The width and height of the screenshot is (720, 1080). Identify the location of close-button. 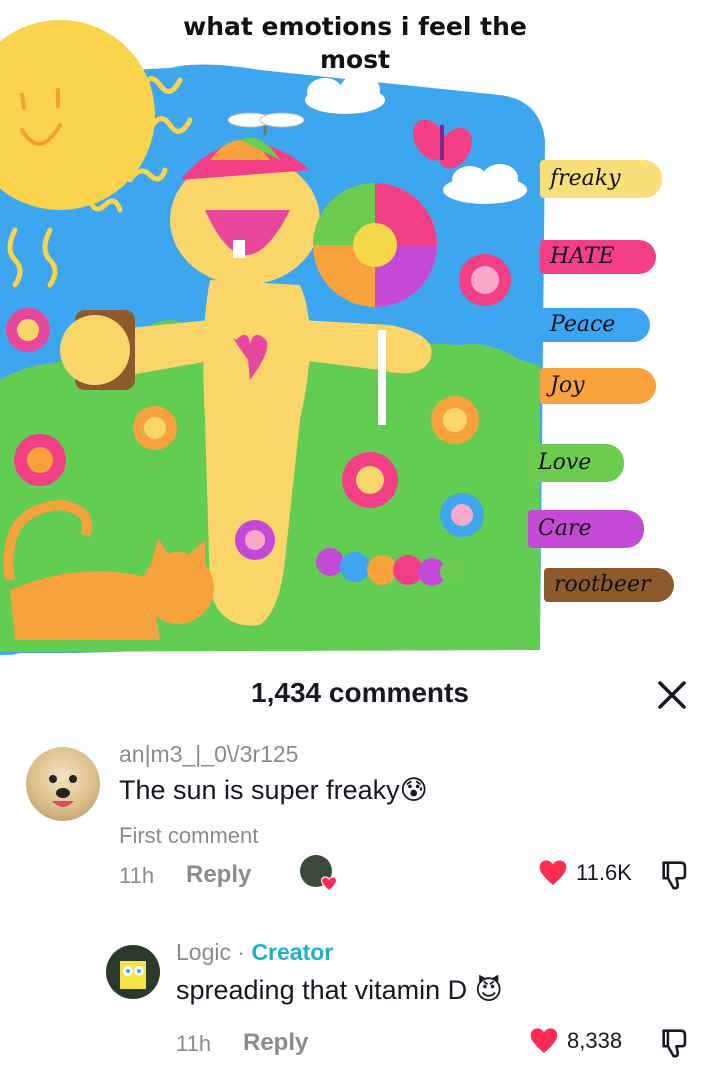
(672, 695).